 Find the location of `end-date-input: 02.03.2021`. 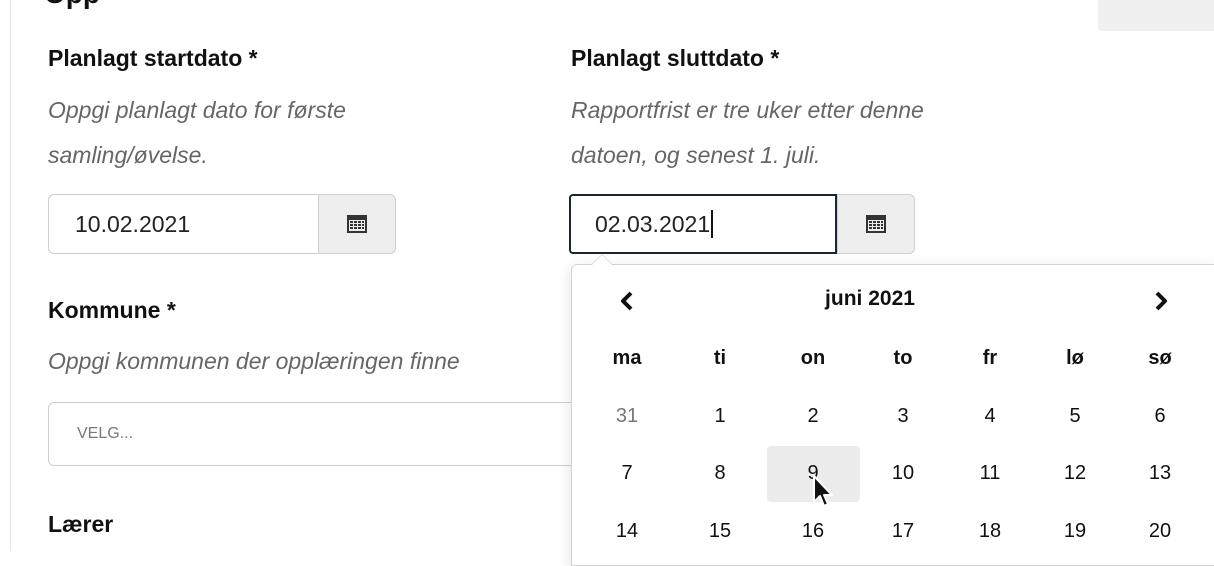

end-date-input: 02.03.2021 is located at coordinates (703, 224).